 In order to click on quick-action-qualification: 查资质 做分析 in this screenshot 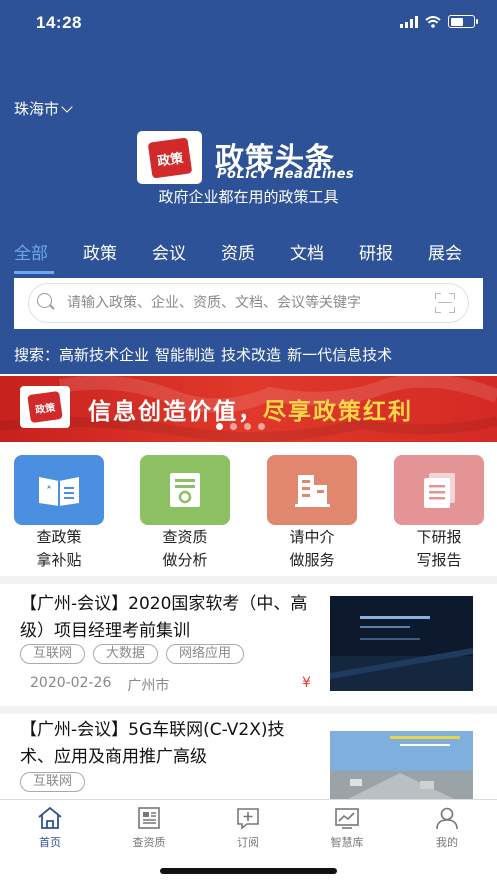, I will do `click(185, 513)`.